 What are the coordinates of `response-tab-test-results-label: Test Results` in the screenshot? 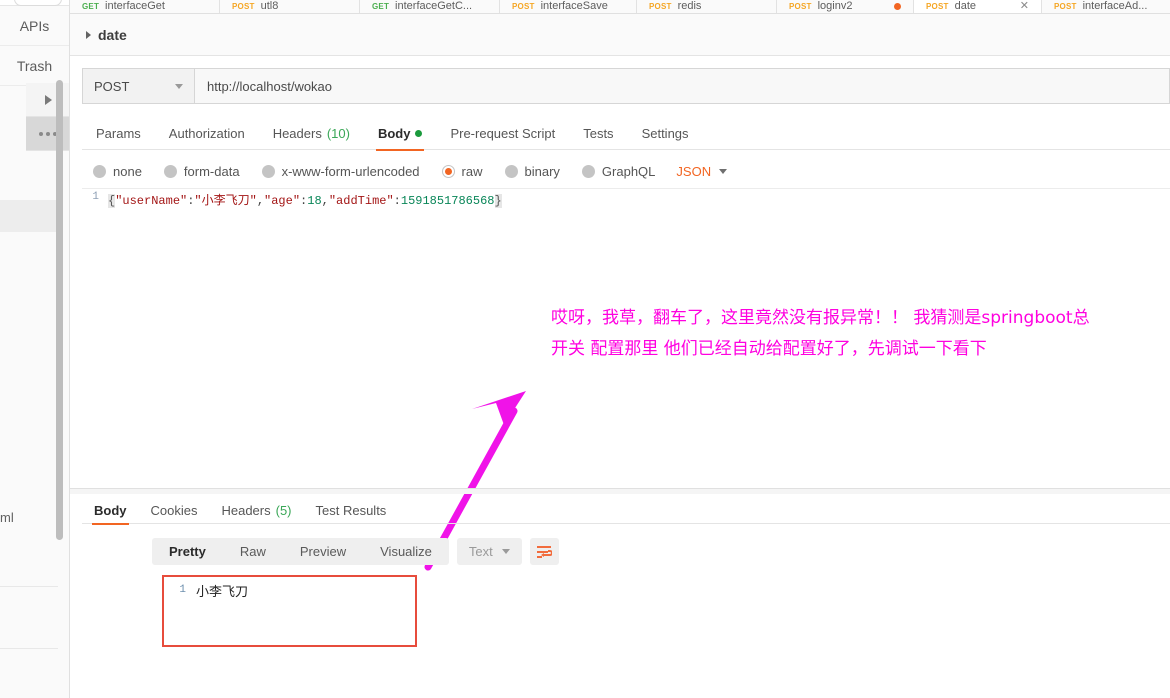 It's located at (351, 510).